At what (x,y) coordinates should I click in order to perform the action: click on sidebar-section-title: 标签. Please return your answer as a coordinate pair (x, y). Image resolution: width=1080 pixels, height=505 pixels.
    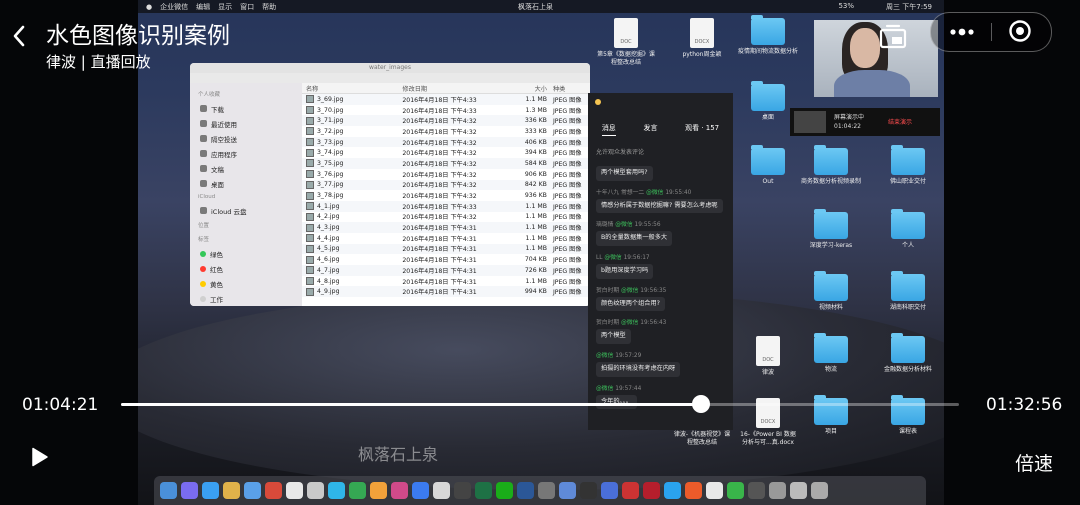
    Looking at the image, I should click on (204, 240).